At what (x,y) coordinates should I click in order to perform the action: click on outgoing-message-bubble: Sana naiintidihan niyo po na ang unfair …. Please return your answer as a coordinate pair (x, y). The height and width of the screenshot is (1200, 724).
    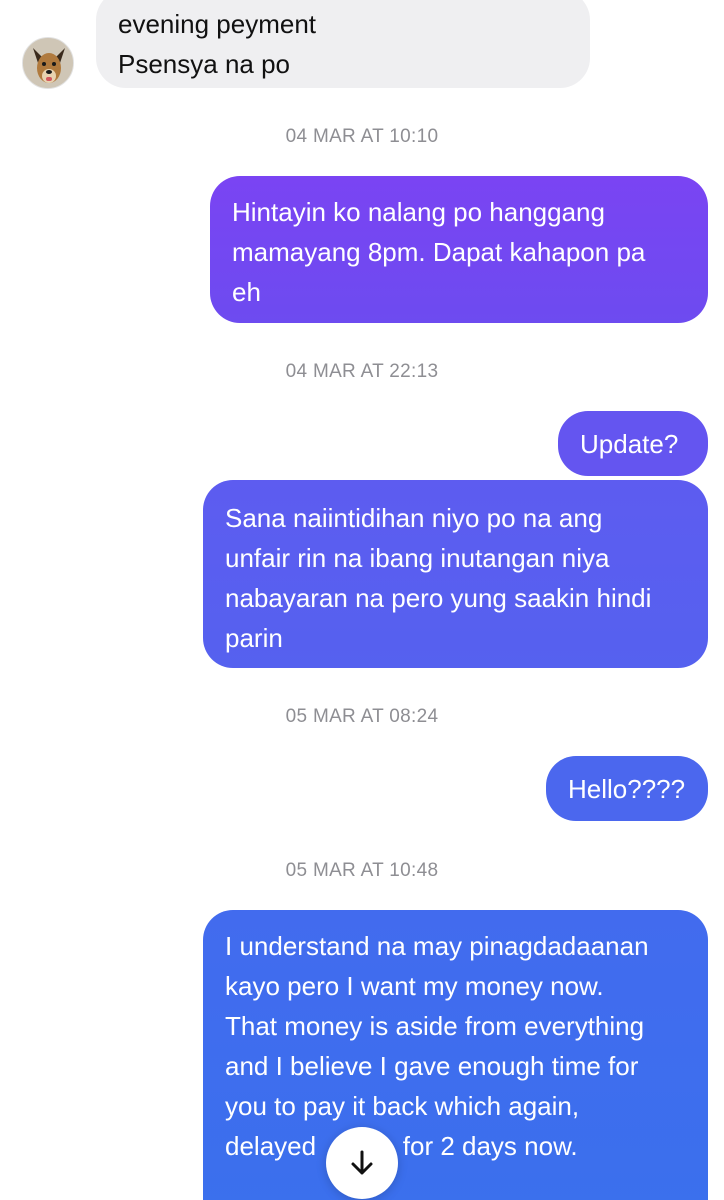
    Looking at the image, I should click on (455, 574).